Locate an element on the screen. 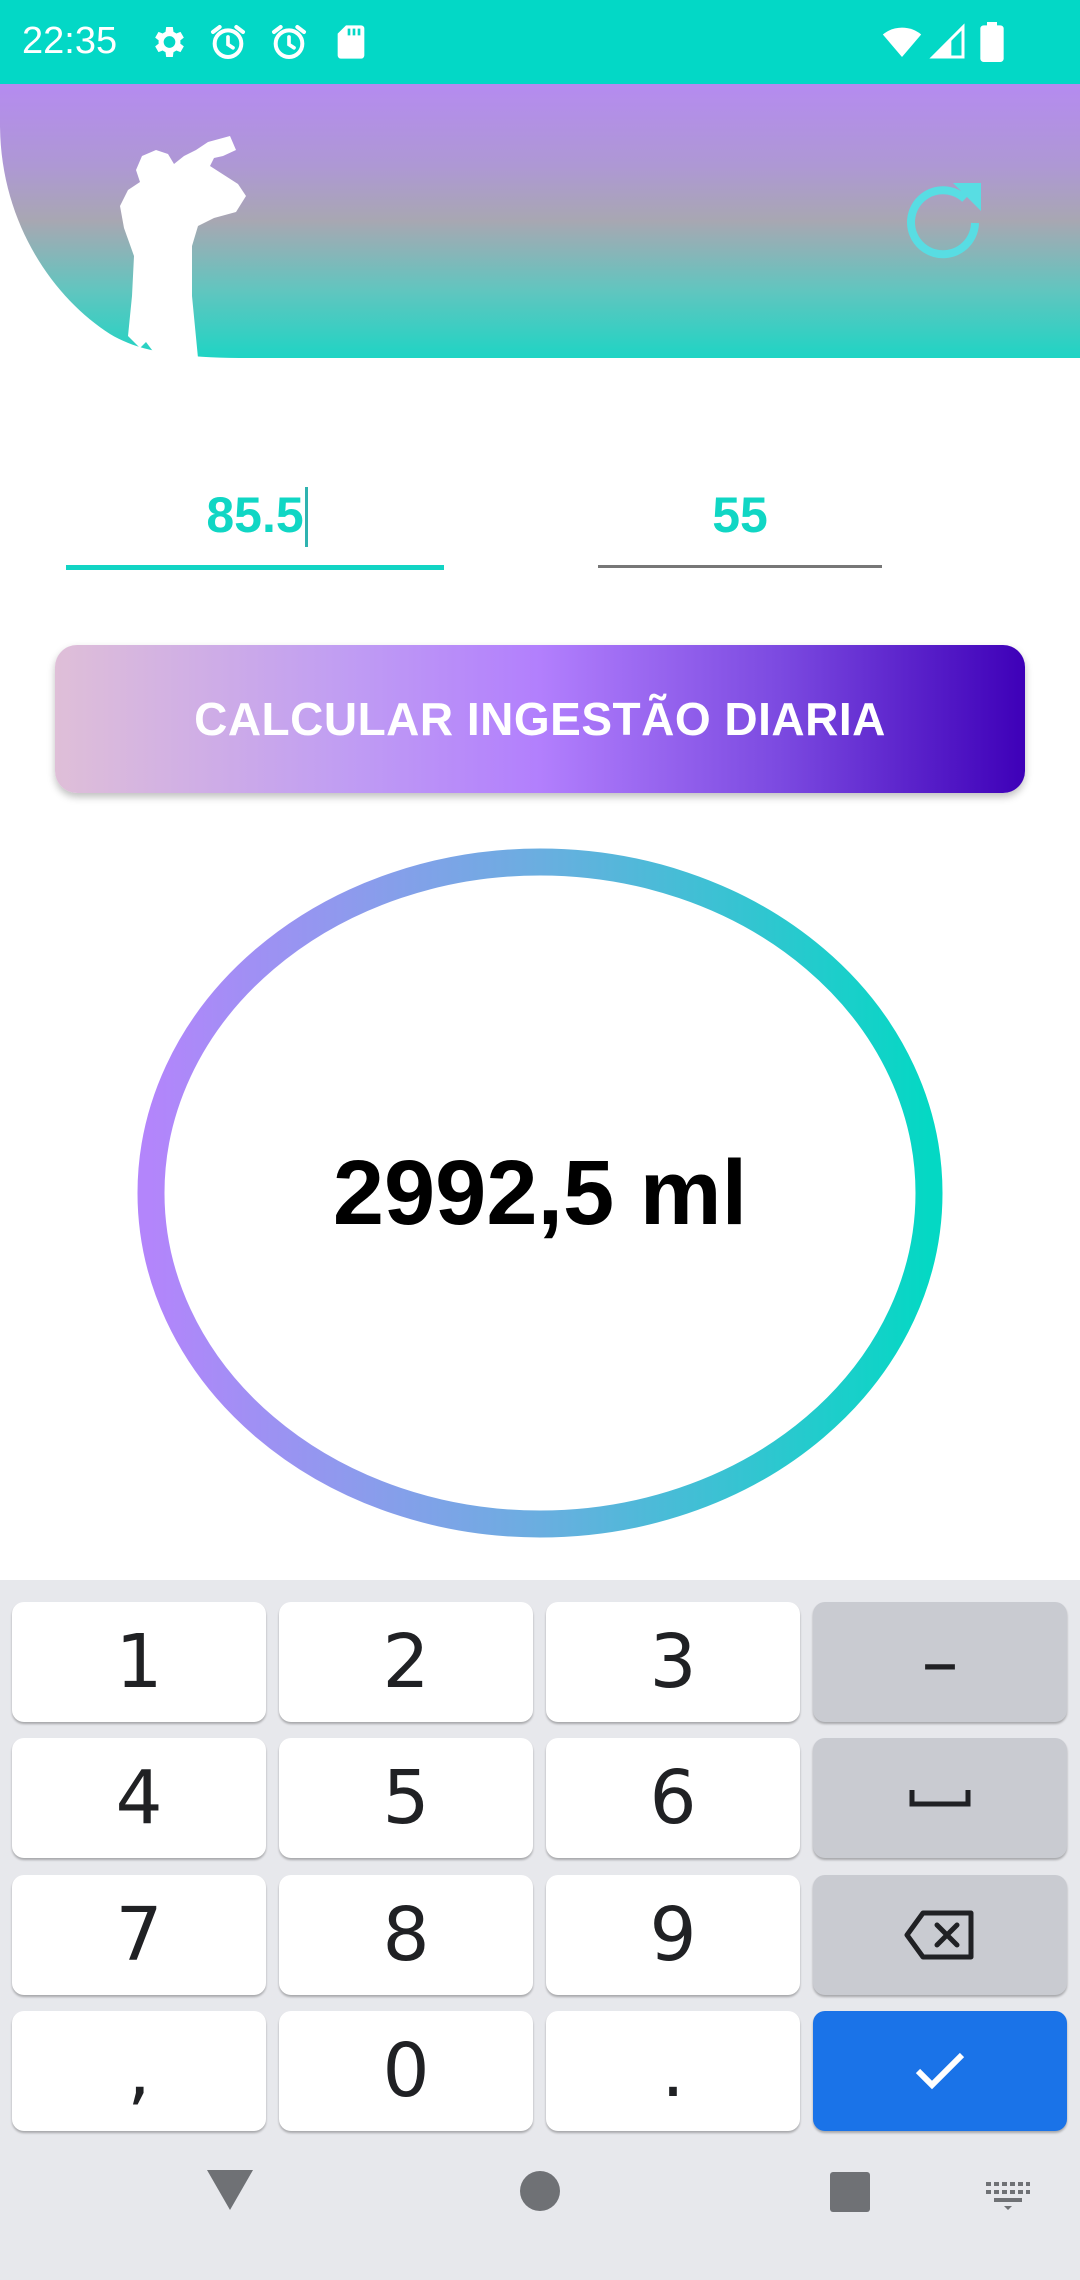 This screenshot has height=2280, width=1080. key-9: 9 is located at coordinates (673, 1935).